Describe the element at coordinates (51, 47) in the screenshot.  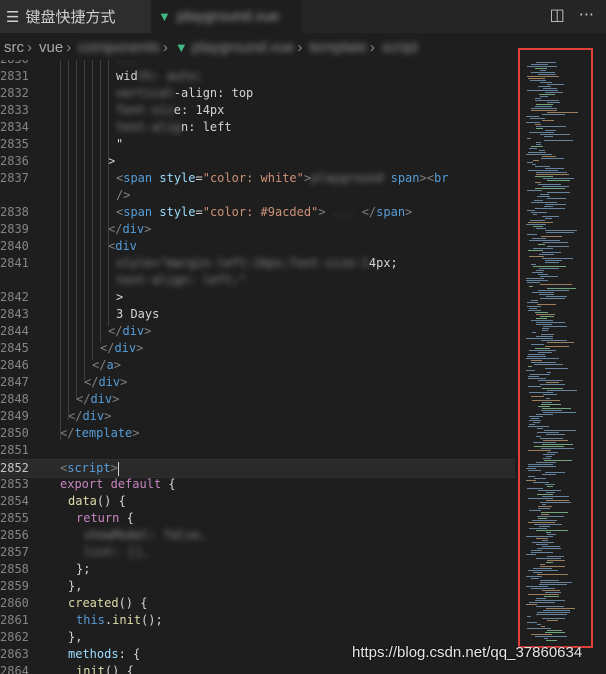
I see `breadcrumb-item: vue` at that location.